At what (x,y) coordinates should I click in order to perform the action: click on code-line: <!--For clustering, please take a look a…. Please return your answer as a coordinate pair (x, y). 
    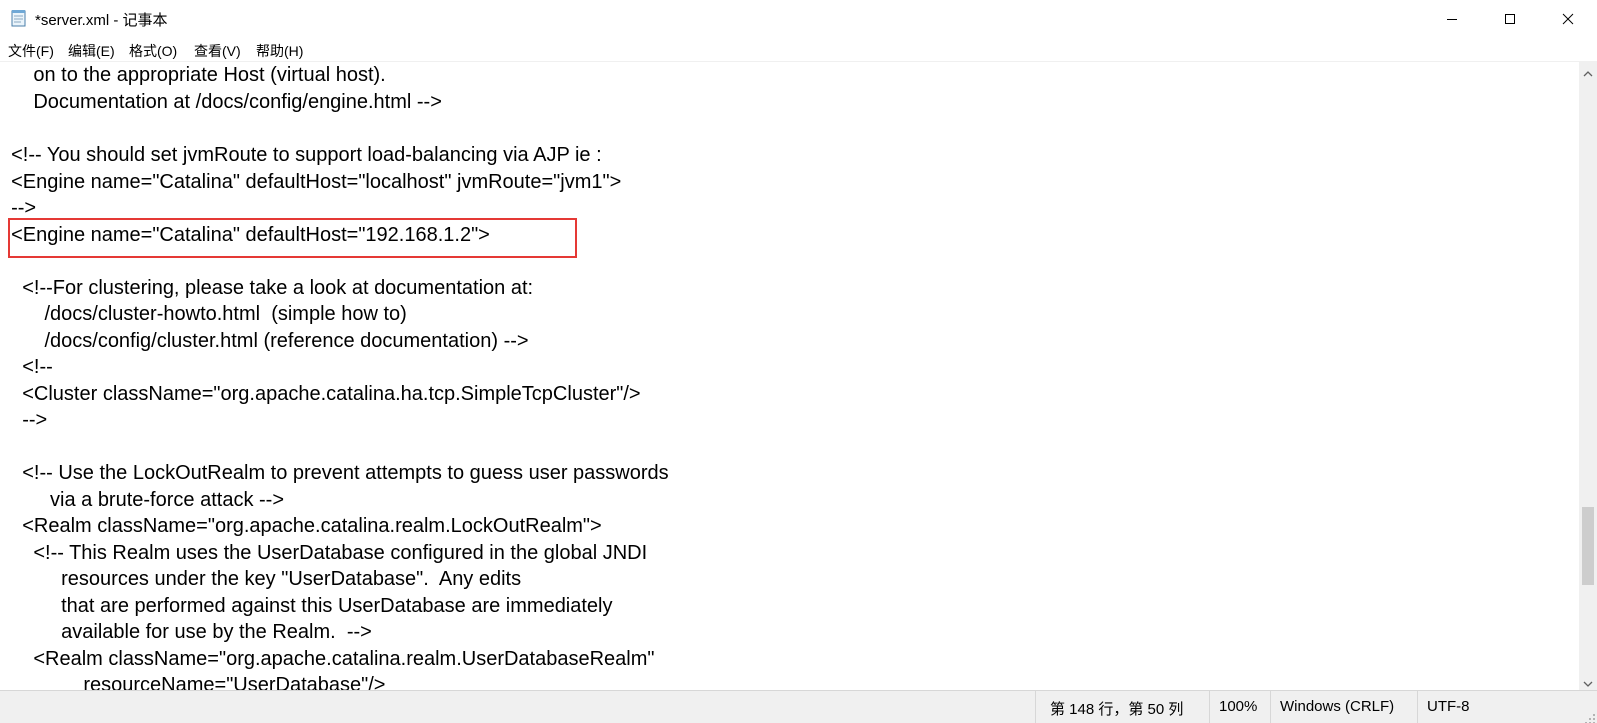
    Looking at the image, I should click on (267, 288).